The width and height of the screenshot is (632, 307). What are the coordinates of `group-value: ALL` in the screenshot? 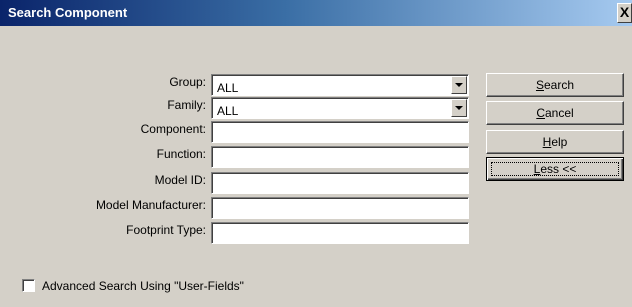 It's located at (228, 88).